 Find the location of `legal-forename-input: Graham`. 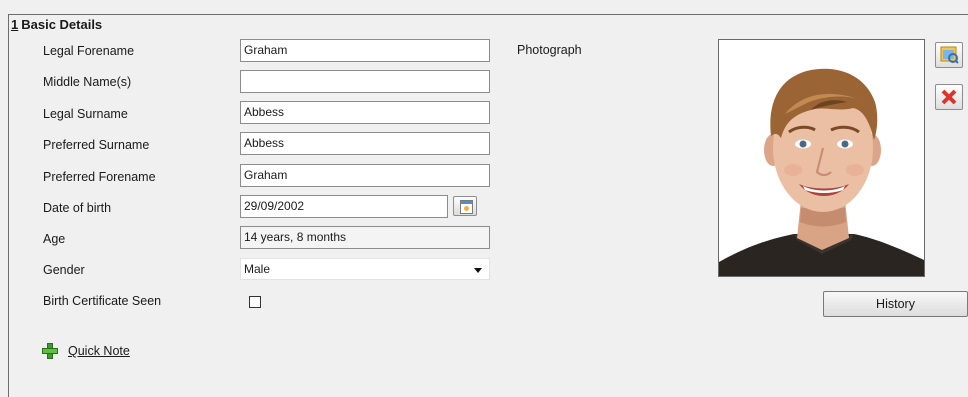

legal-forename-input: Graham is located at coordinates (365, 50).